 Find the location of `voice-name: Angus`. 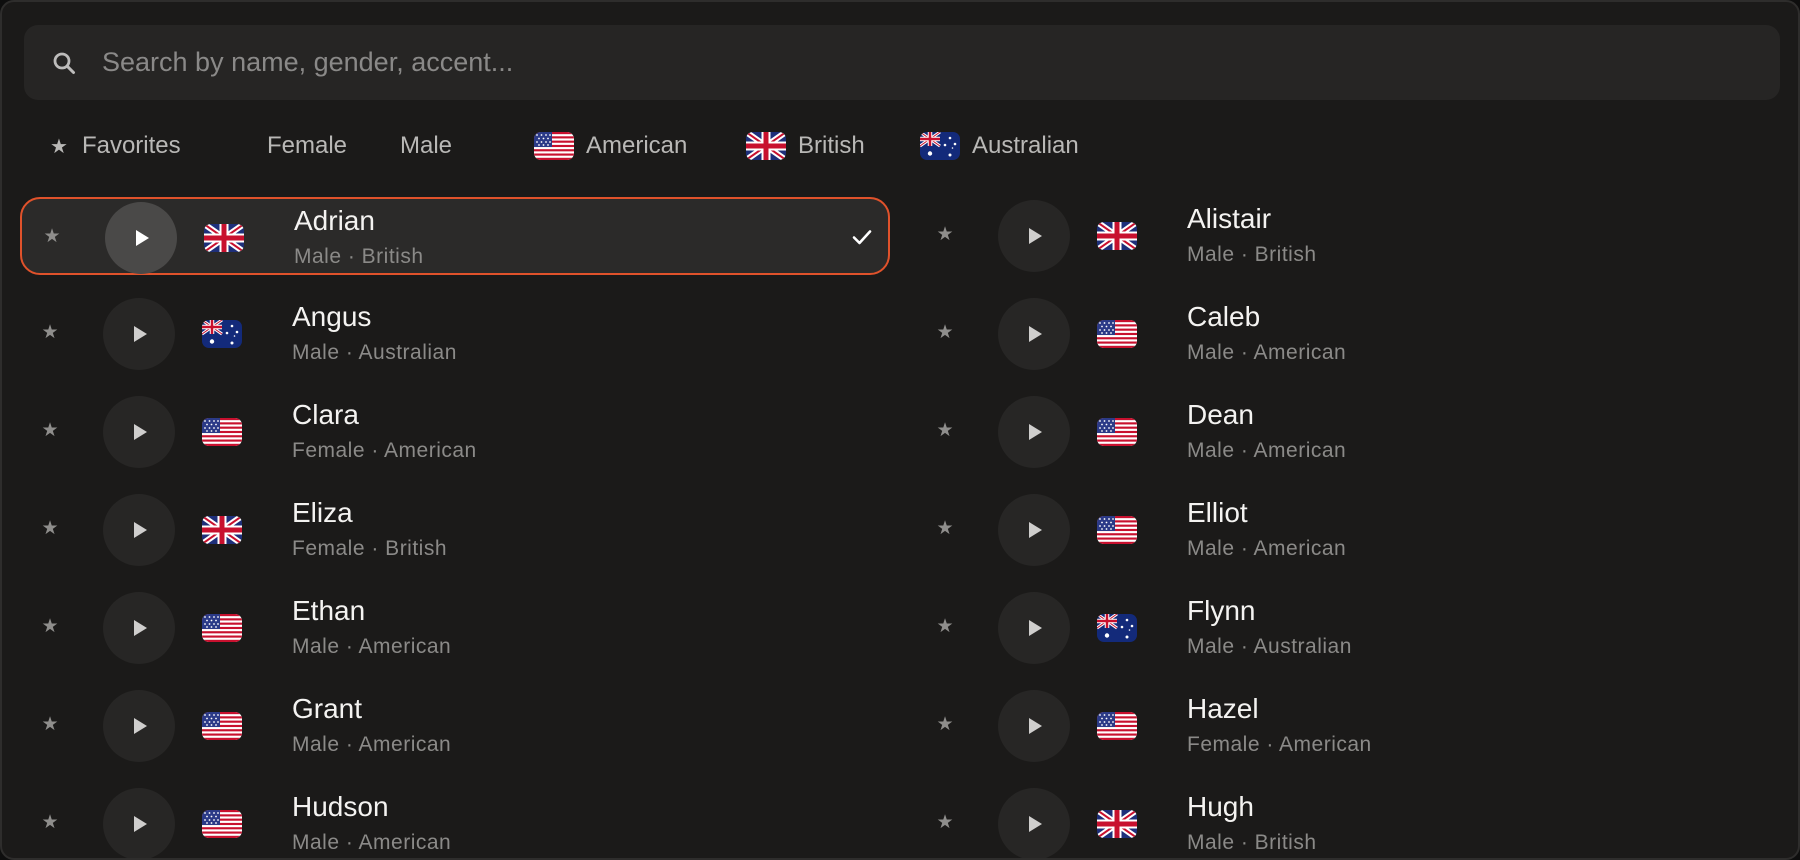

voice-name: Angus is located at coordinates (332, 316).